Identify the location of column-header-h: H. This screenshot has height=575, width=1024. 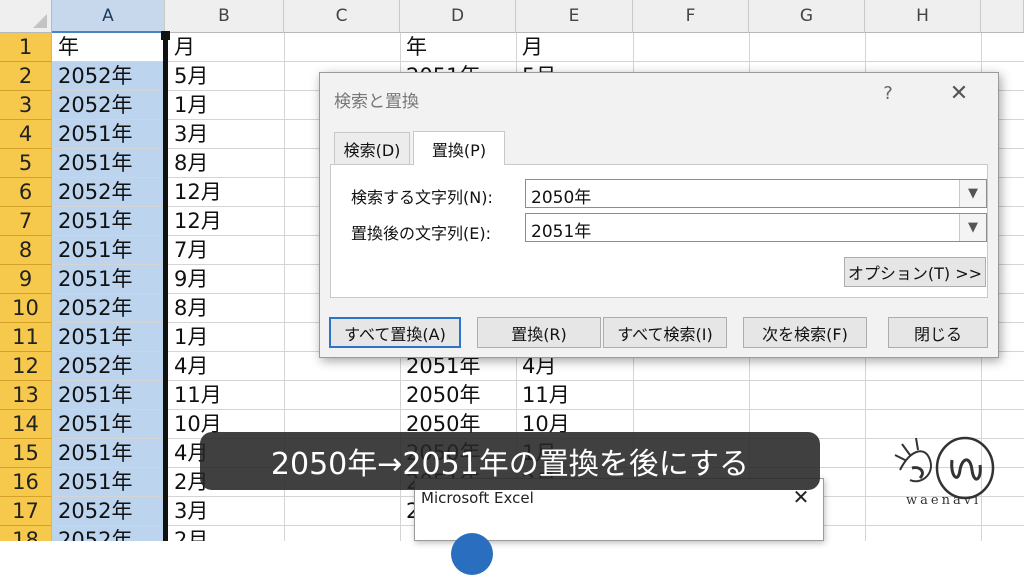
(923, 16).